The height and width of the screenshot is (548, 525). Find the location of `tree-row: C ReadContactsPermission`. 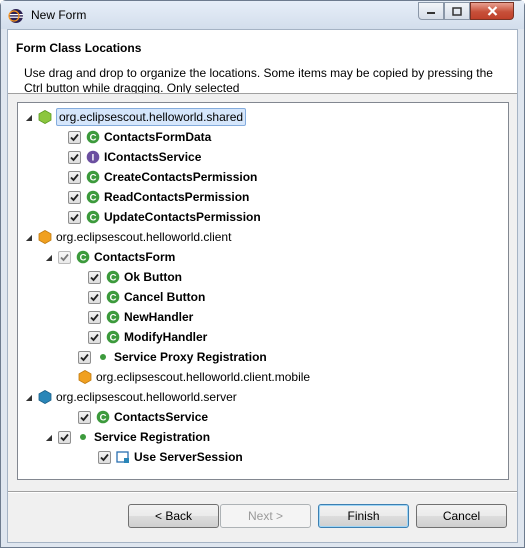

tree-row: C ReadContactsPermission is located at coordinates (151, 197).